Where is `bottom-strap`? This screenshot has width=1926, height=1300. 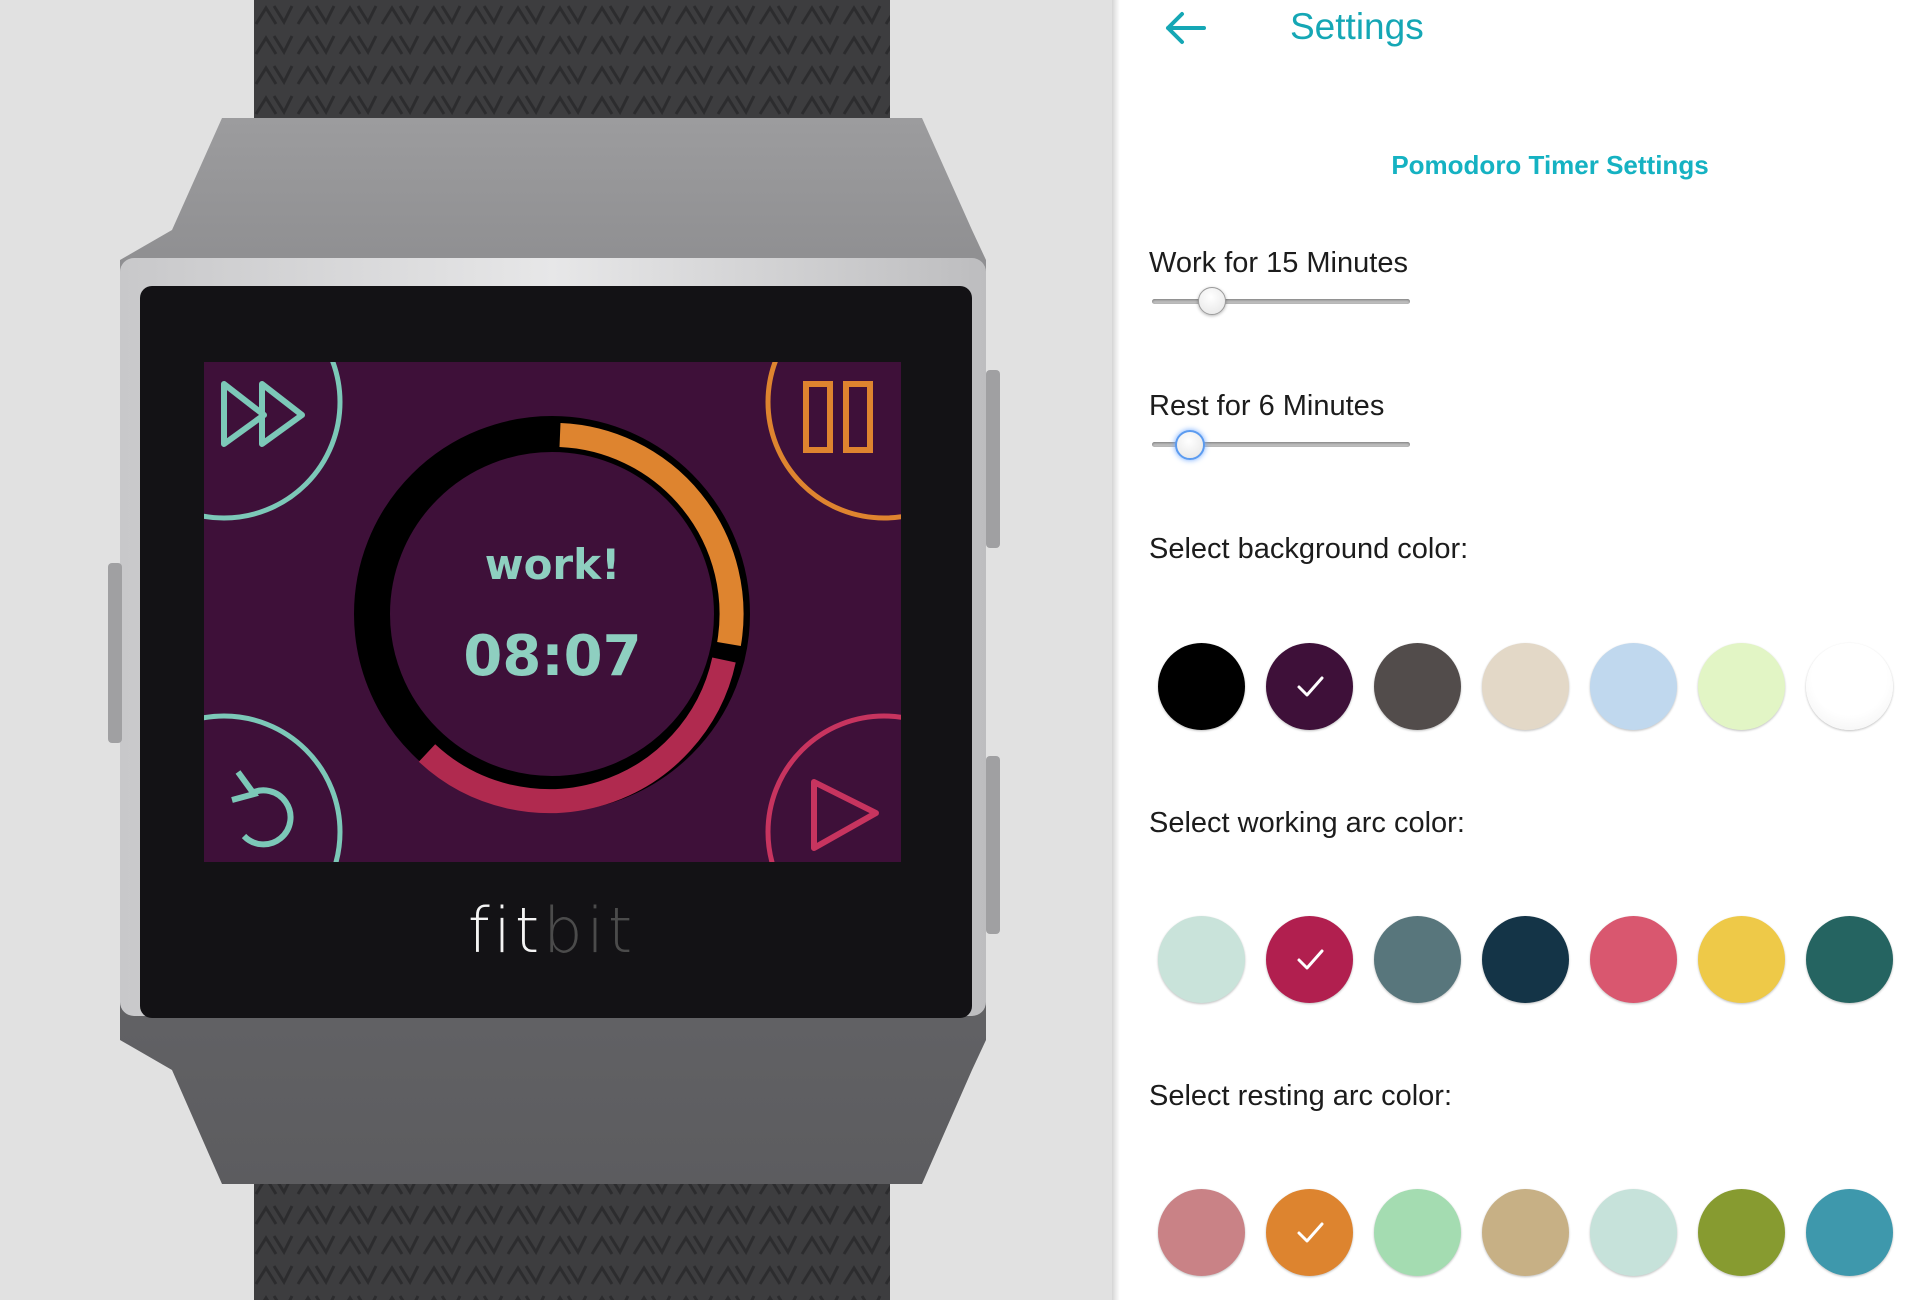
bottom-strap is located at coordinates (572, 1240).